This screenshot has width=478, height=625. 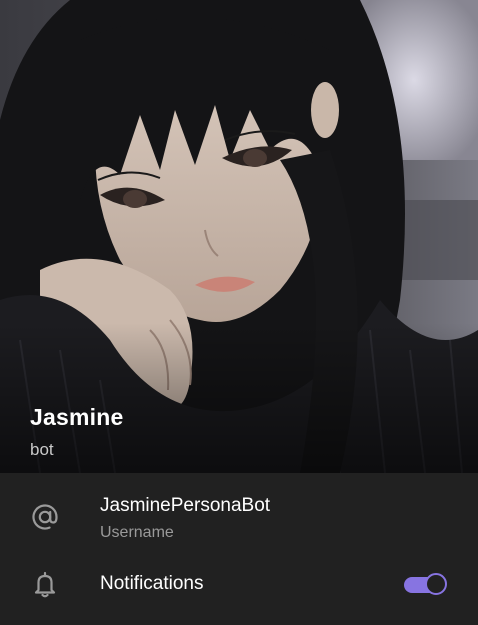 I want to click on notifications-toggle, so click(x=425, y=585).